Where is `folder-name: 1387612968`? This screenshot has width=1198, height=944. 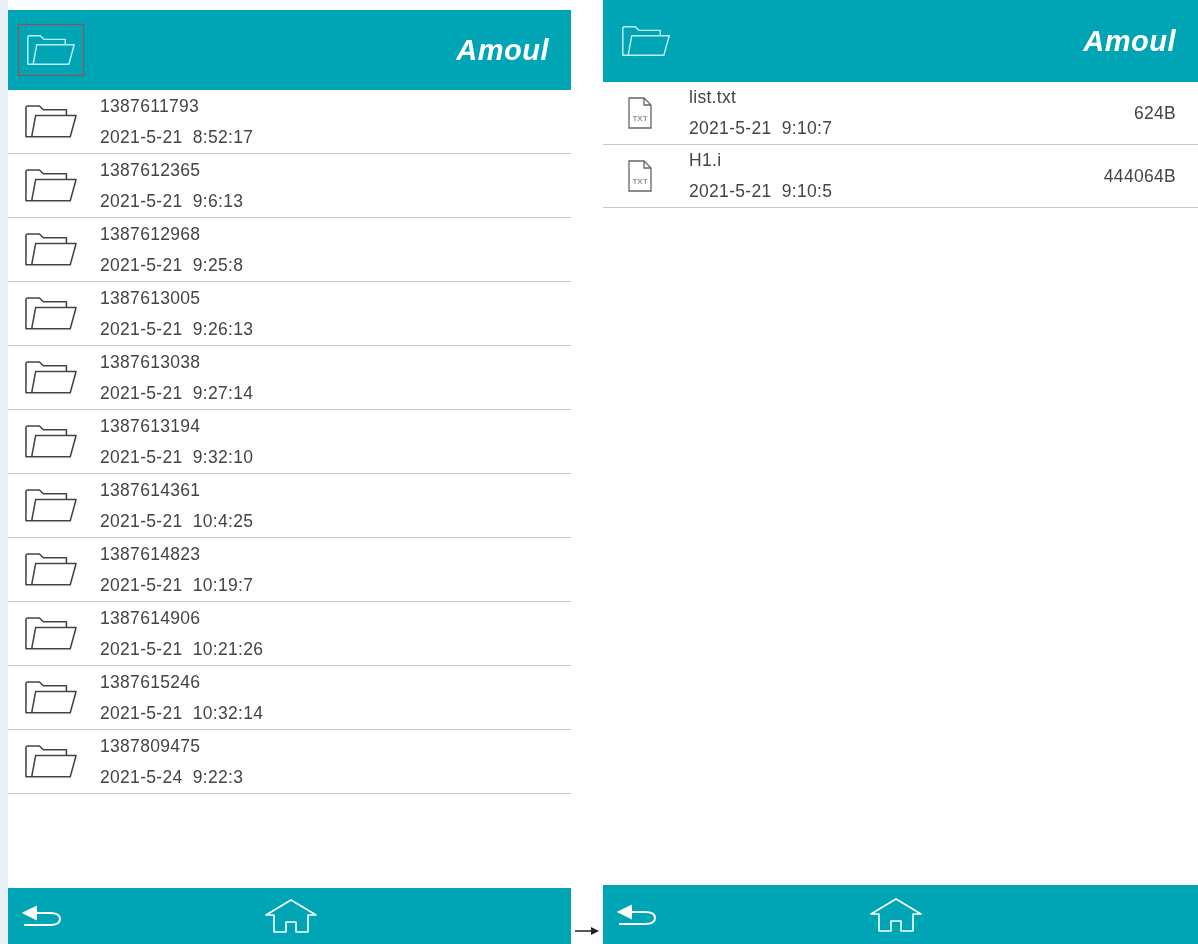
folder-name: 1387612968 is located at coordinates (151, 234).